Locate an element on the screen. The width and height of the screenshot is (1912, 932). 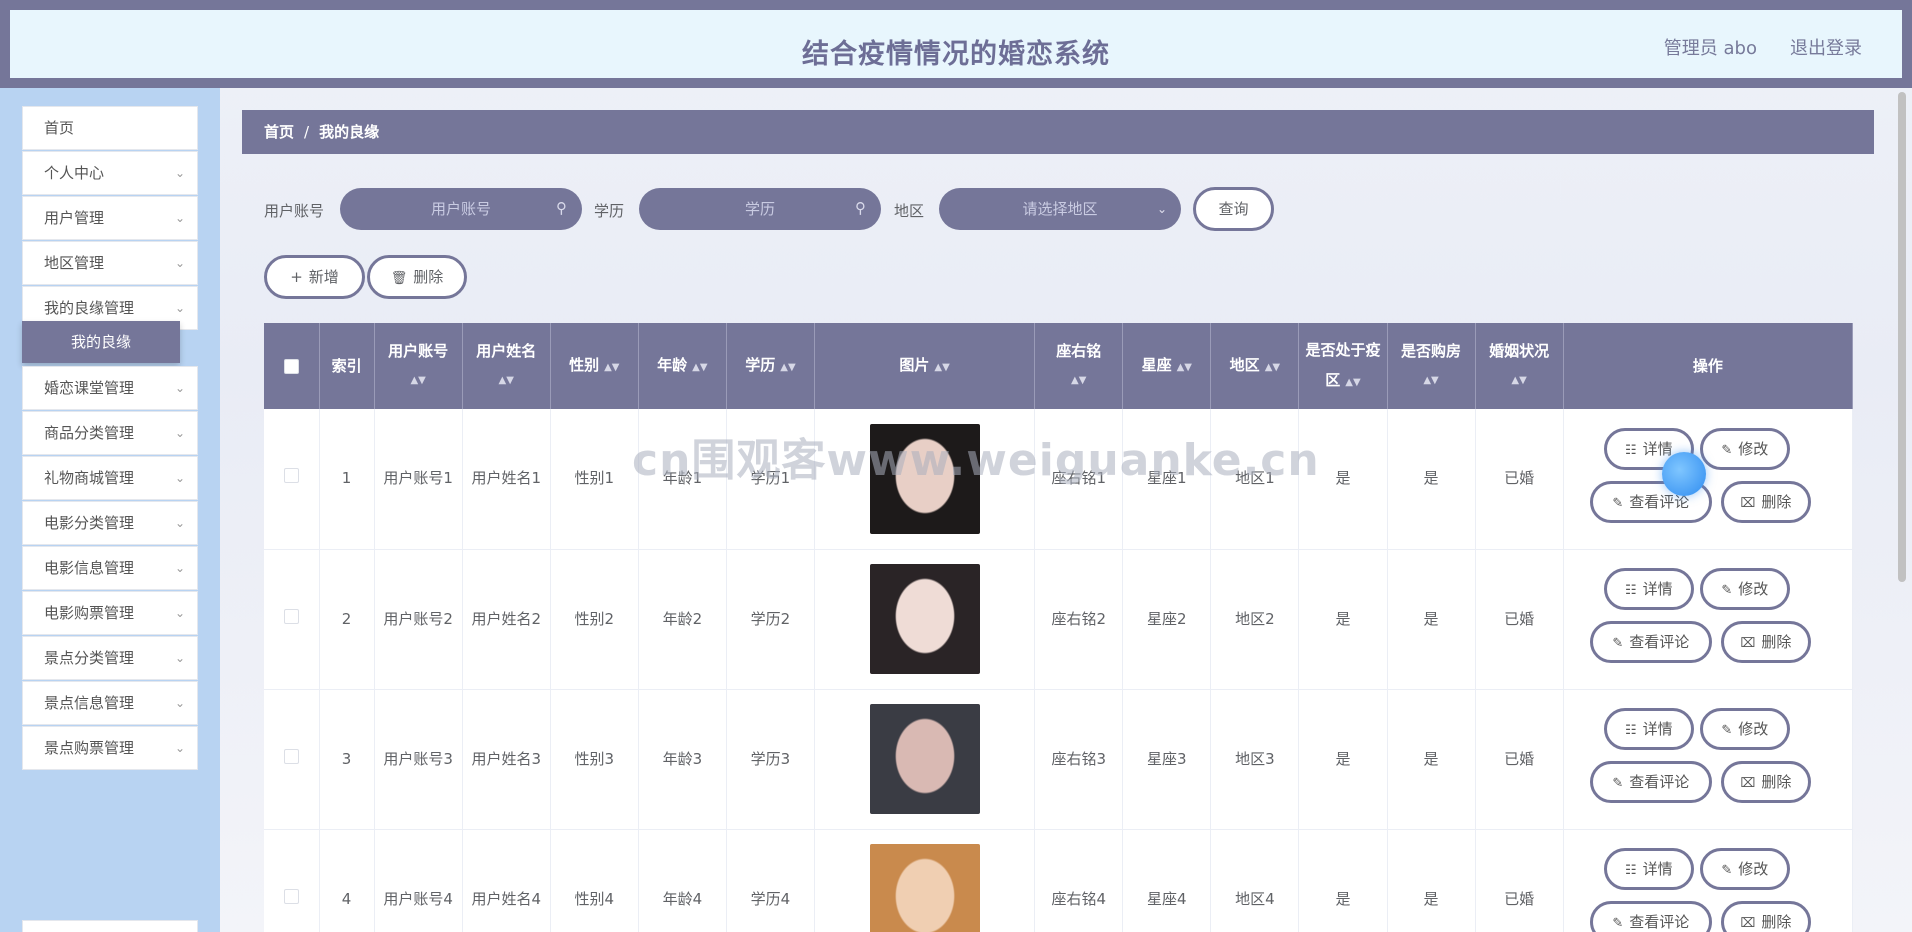
sidebar-item: 礼物商城管理 ⌄ is located at coordinates (110, 478).